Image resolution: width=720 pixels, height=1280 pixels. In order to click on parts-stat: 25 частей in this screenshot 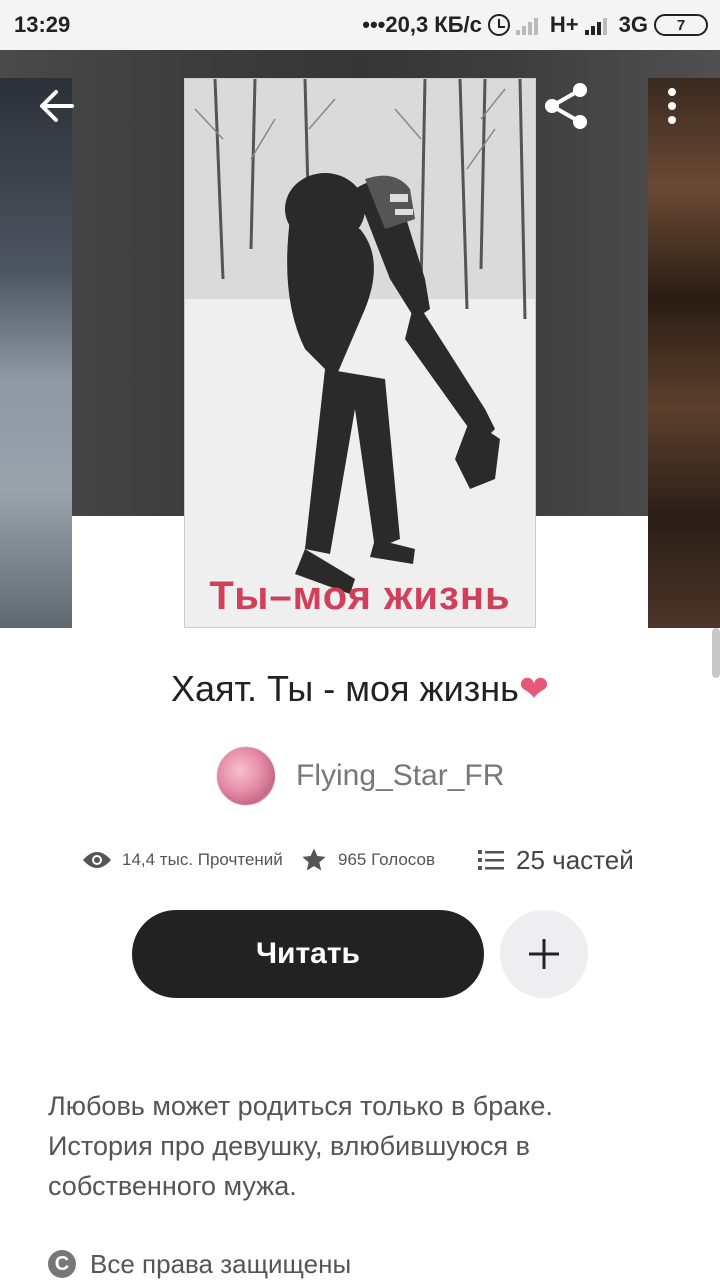, I will do `click(556, 860)`.